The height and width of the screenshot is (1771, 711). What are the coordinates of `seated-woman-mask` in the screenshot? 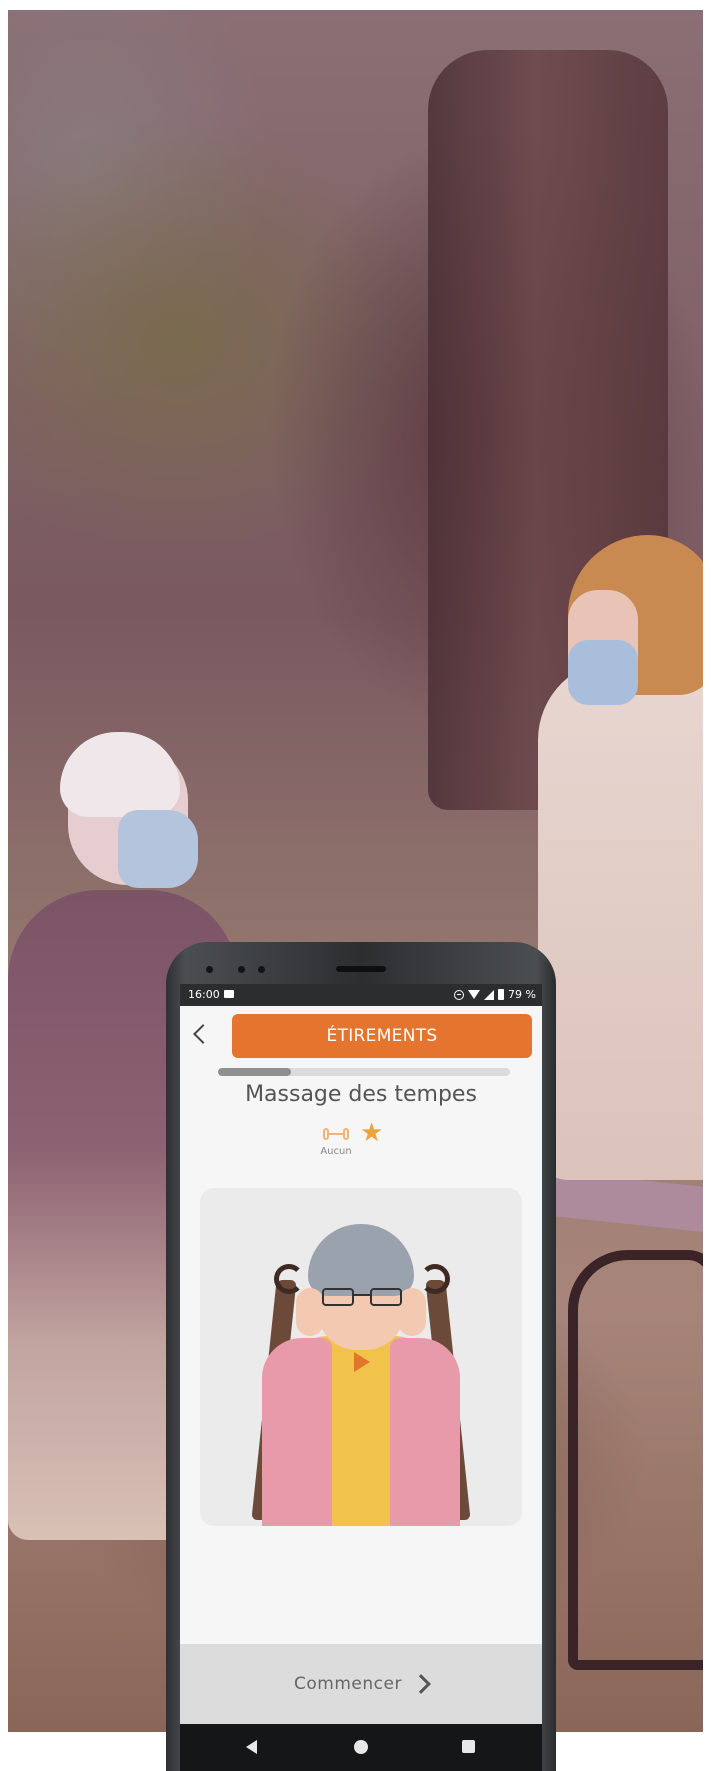 It's located at (158, 849).